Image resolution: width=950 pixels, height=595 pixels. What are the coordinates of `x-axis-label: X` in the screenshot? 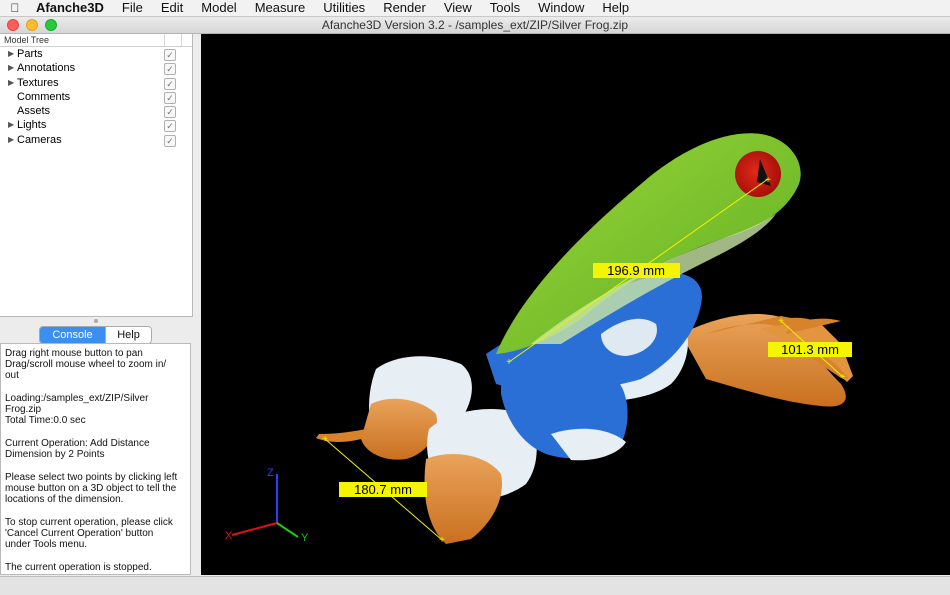 It's located at (229, 536).